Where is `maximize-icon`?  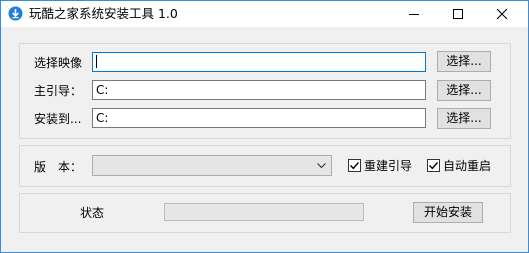 maximize-icon is located at coordinates (458, 14).